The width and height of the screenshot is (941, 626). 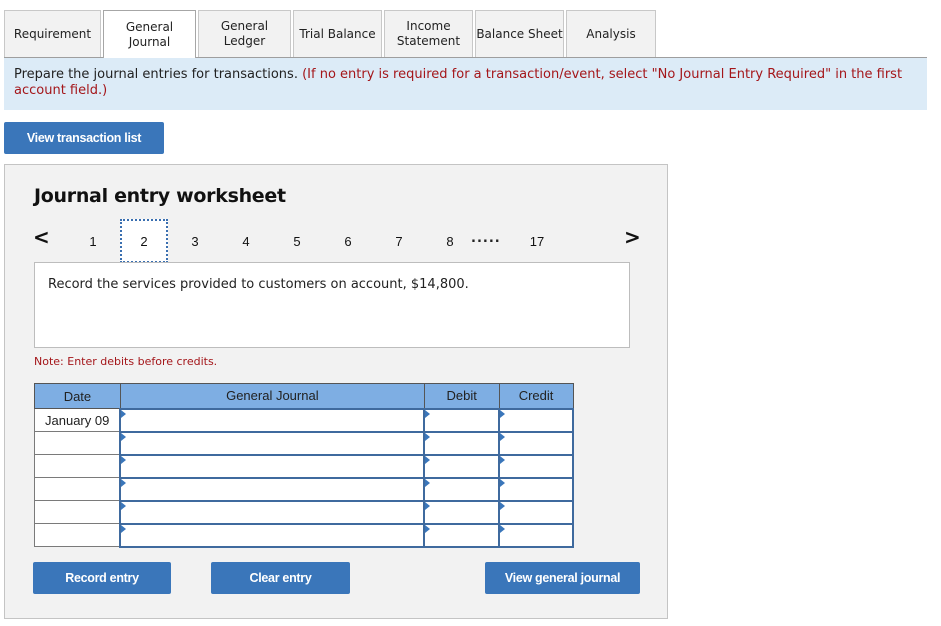 What do you see at coordinates (272, 396) in the screenshot?
I see `header-general-journal: General Journal` at bounding box center [272, 396].